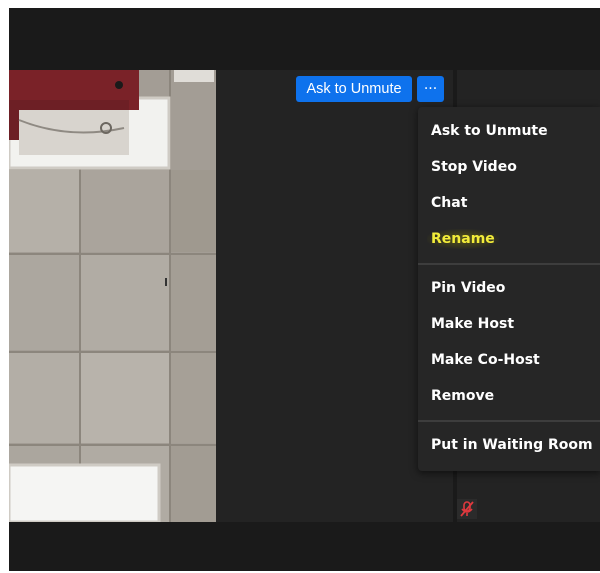 The height and width of the screenshot is (573, 600). What do you see at coordinates (304, 546) in the screenshot?
I see `bottom-bar` at bounding box center [304, 546].